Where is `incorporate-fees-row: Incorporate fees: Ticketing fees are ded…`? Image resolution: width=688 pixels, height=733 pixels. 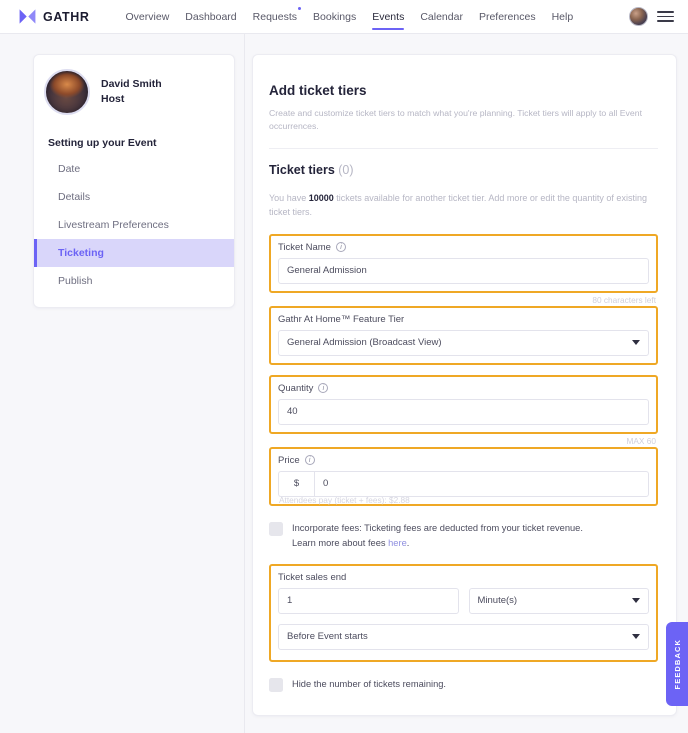
incorporate-fees-row: Incorporate fees: Ticketing fees are ded… is located at coordinates (463, 536).